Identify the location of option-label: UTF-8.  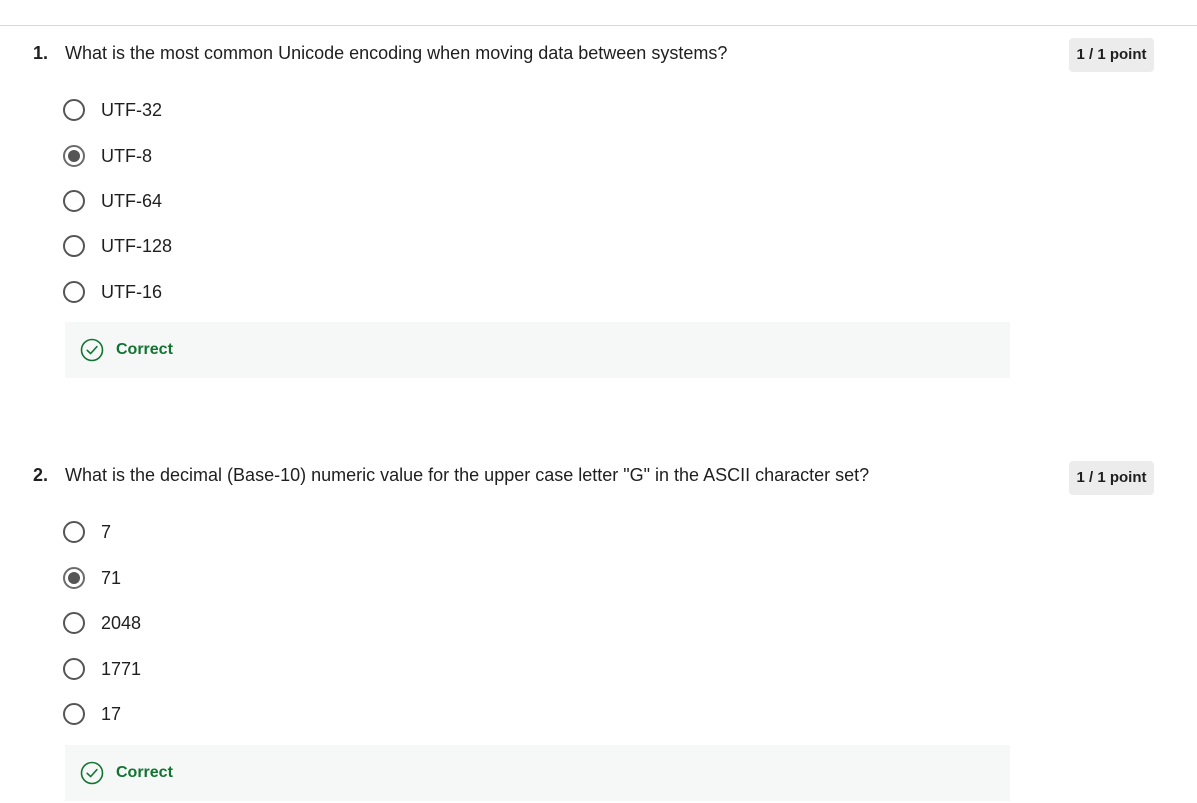
(126, 156).